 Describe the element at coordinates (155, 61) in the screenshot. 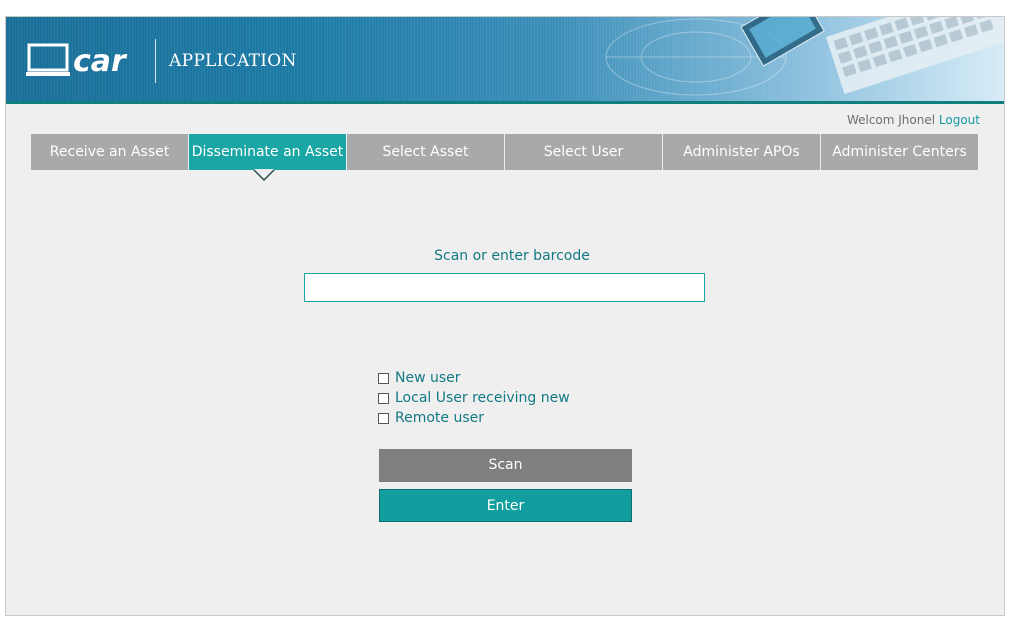

I see `logo-divider` at that location.